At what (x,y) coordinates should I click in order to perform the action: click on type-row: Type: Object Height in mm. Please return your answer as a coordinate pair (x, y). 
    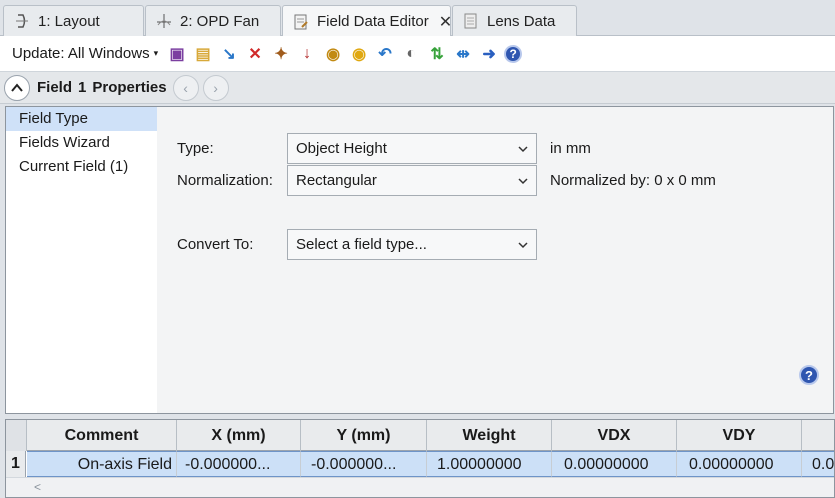
    Looking at the image, I should click on (384, 148).